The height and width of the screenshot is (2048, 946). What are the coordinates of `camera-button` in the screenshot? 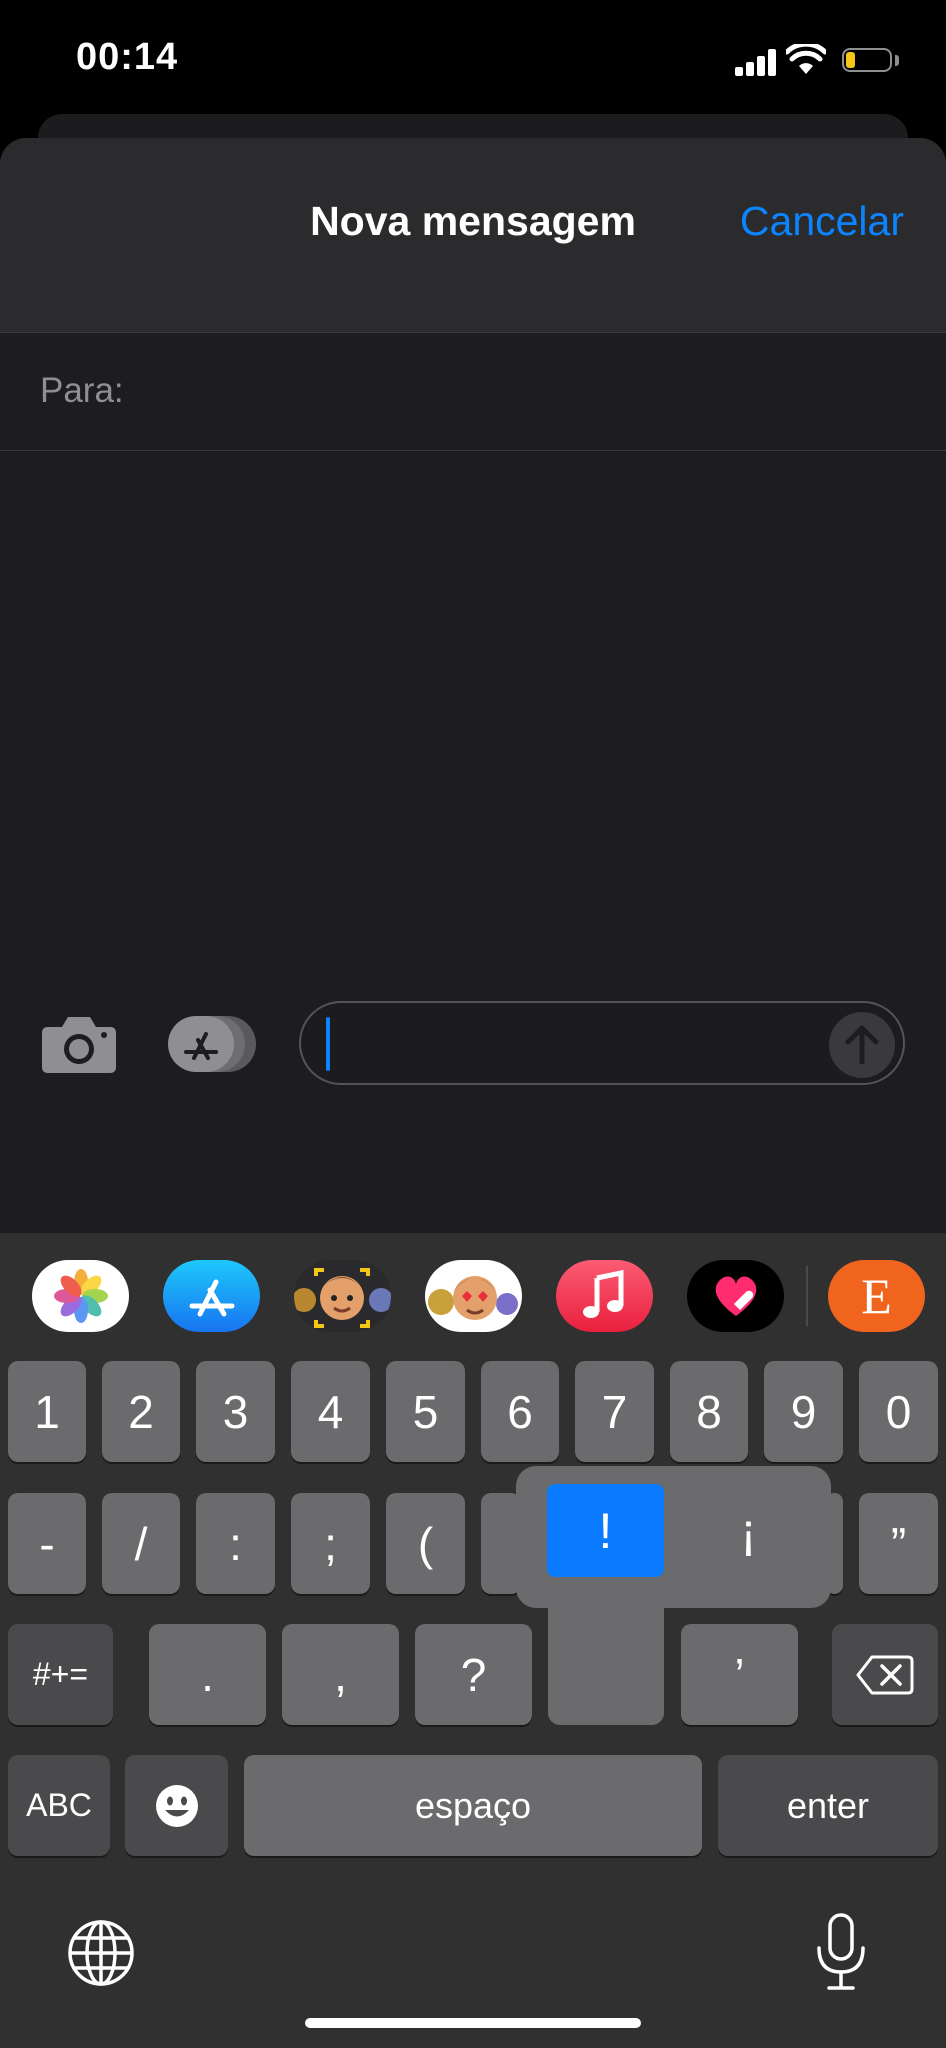 It's located at (79, 1044).